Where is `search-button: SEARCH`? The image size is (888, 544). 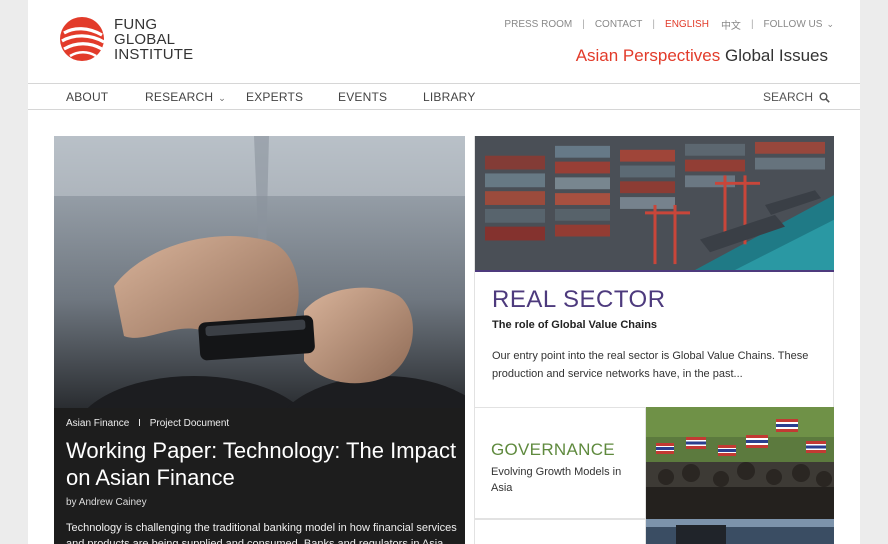
search-button: SEARCH is located at coordinates (796, 97).